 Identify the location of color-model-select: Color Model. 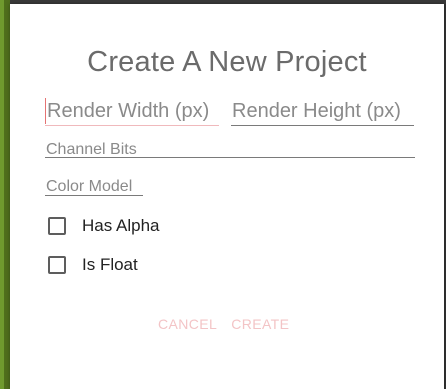
(89, 187).